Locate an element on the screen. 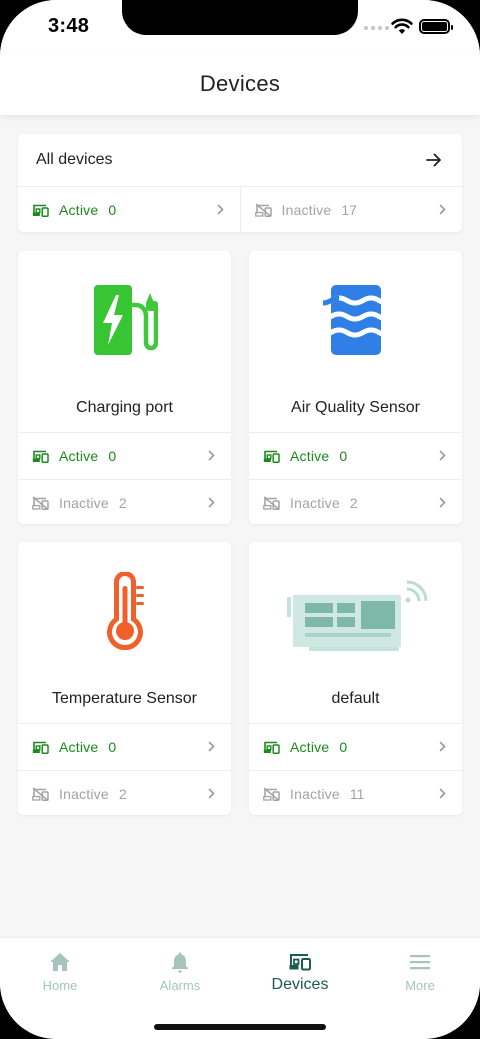  tab-label: More is located at coordinates (420, 985).